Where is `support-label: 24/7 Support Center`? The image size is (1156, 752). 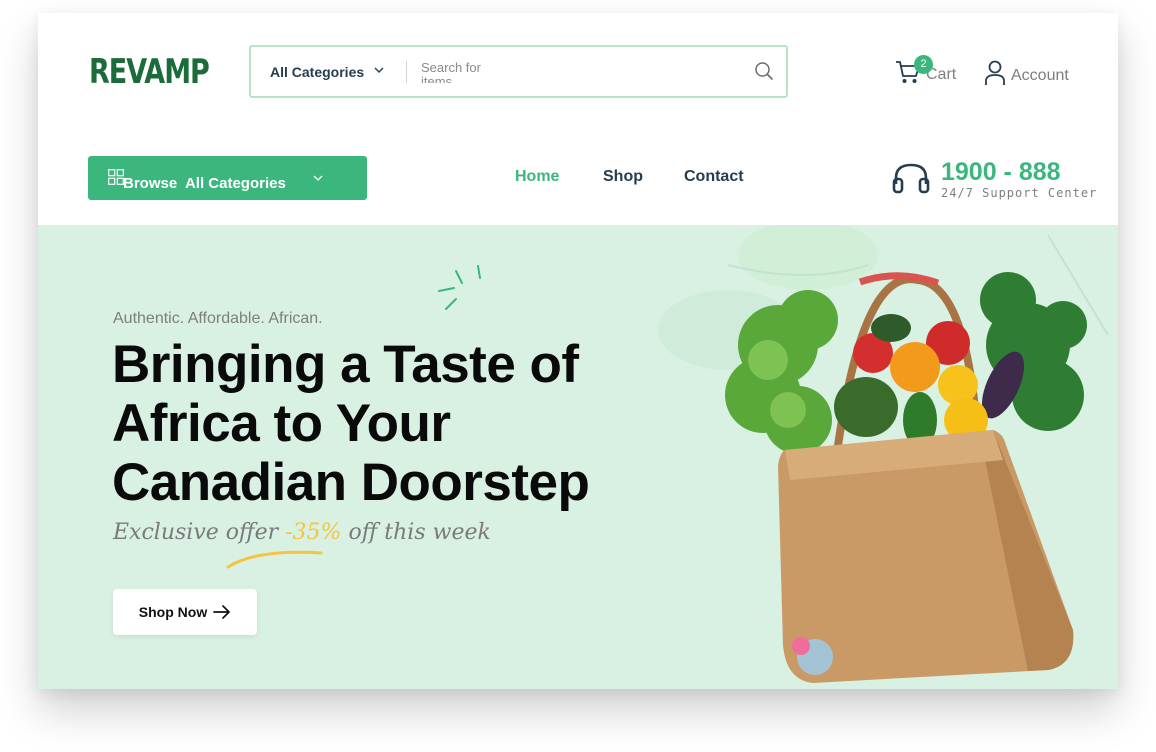
support-label: 24/7 Support Center is located at coordinates (1019, 193).